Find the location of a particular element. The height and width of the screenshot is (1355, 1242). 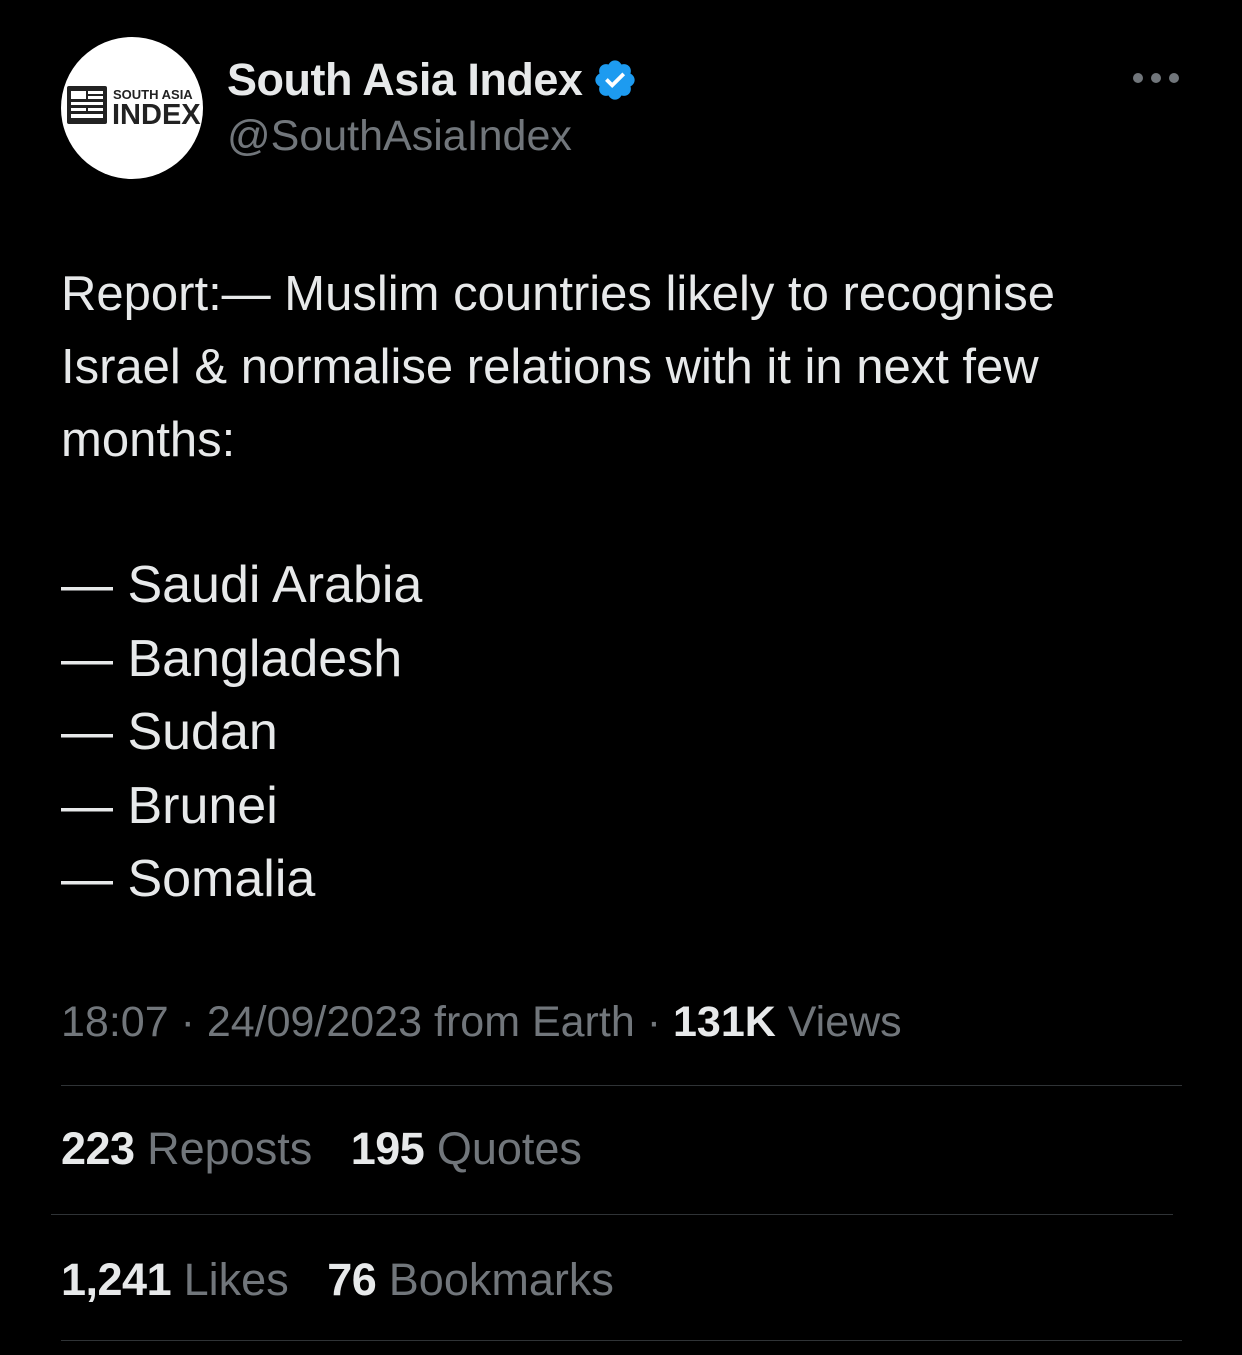

tweet-source: from Earth is located at coordinates (534, 1022).